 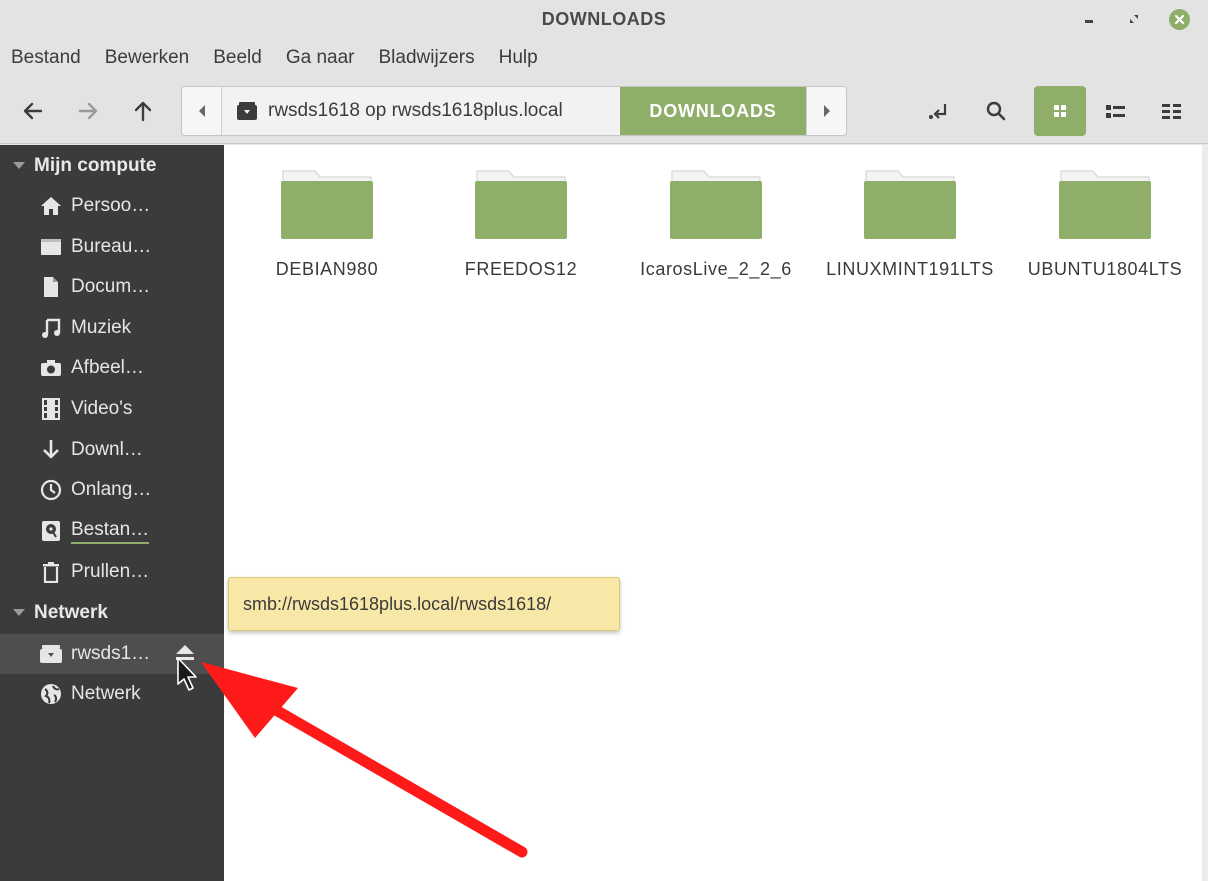 What do you see at coordinates (51, 531) in the screenshot?
I see `filesystem-icon` at bounding box center [51, 531].